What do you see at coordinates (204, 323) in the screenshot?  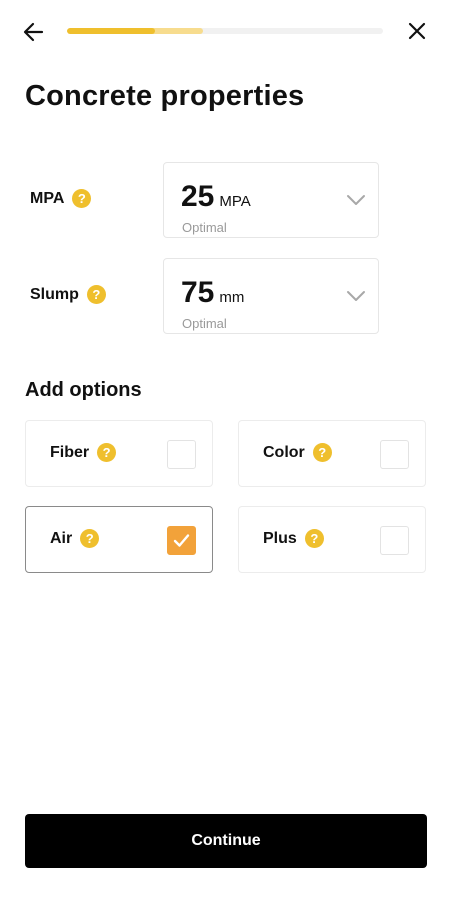 I see `slump-hint: Optimal` at bounding box center [204, 323].